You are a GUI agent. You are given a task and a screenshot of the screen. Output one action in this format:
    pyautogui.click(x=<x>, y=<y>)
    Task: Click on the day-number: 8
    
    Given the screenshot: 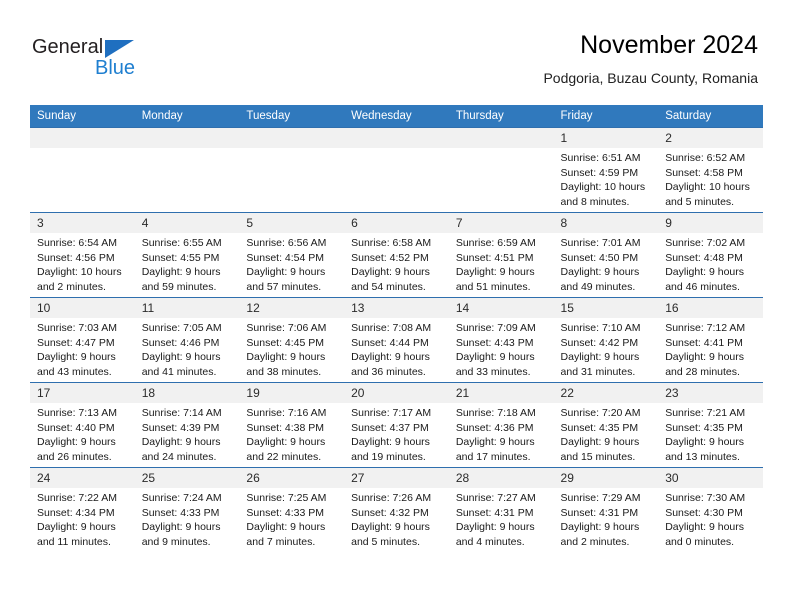 What is the action you would take?
    pyautogui.click(x=606, y=223)
    